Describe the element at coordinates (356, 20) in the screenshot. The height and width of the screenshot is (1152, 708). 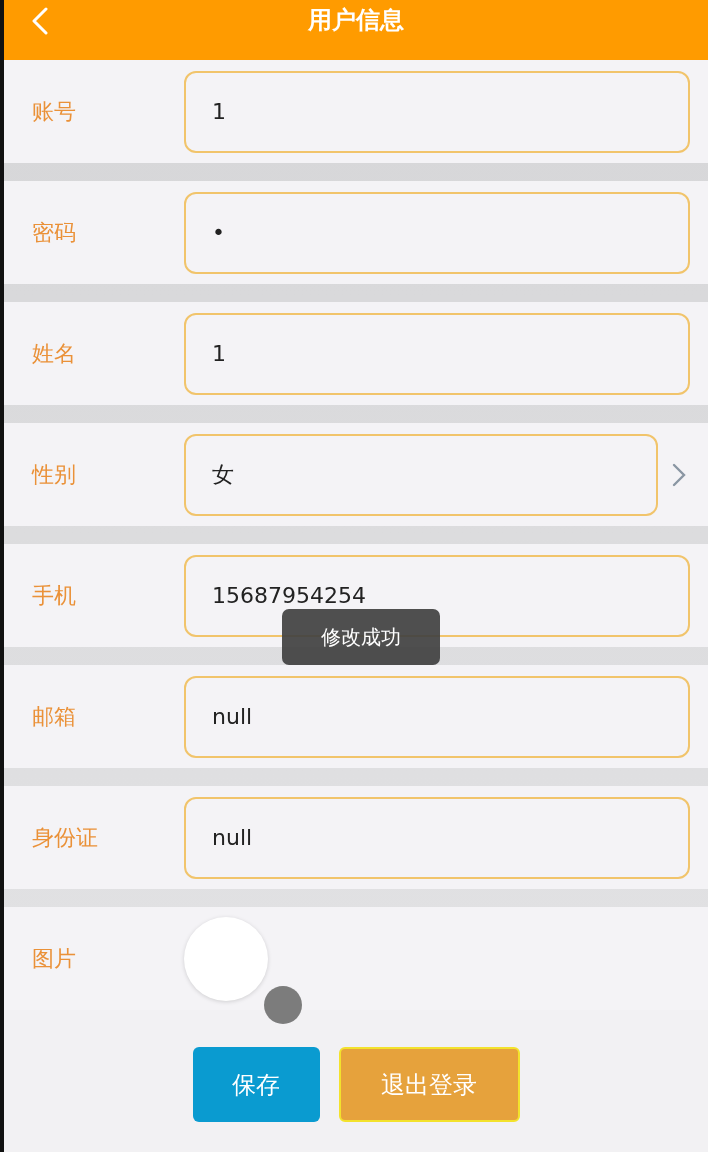
I see `page-title: 用户信息` at that location.